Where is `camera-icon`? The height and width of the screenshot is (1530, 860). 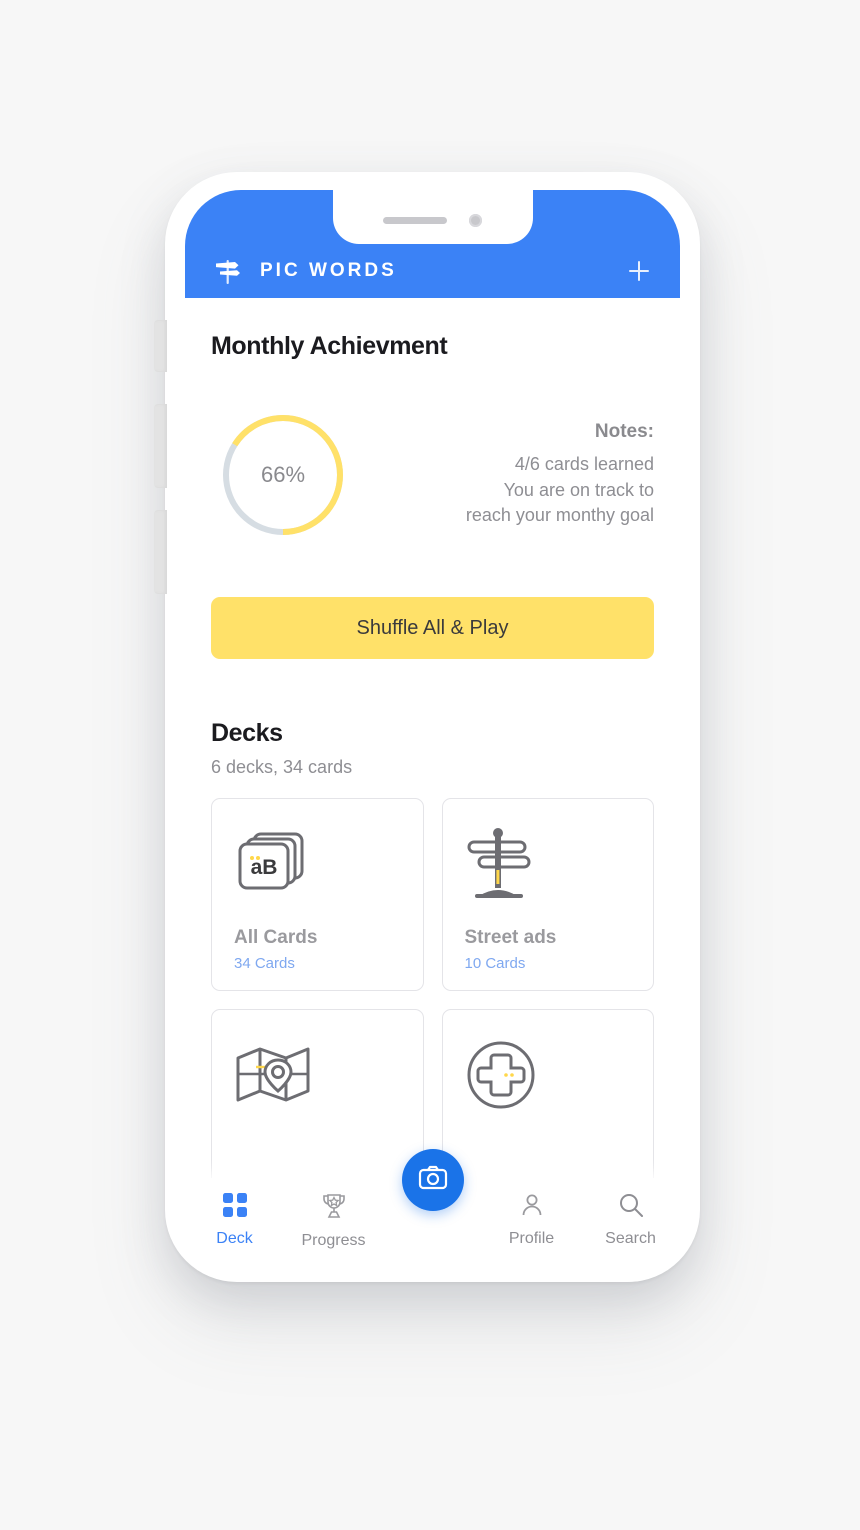
camera-icon is located at coordinates (433, 1180).